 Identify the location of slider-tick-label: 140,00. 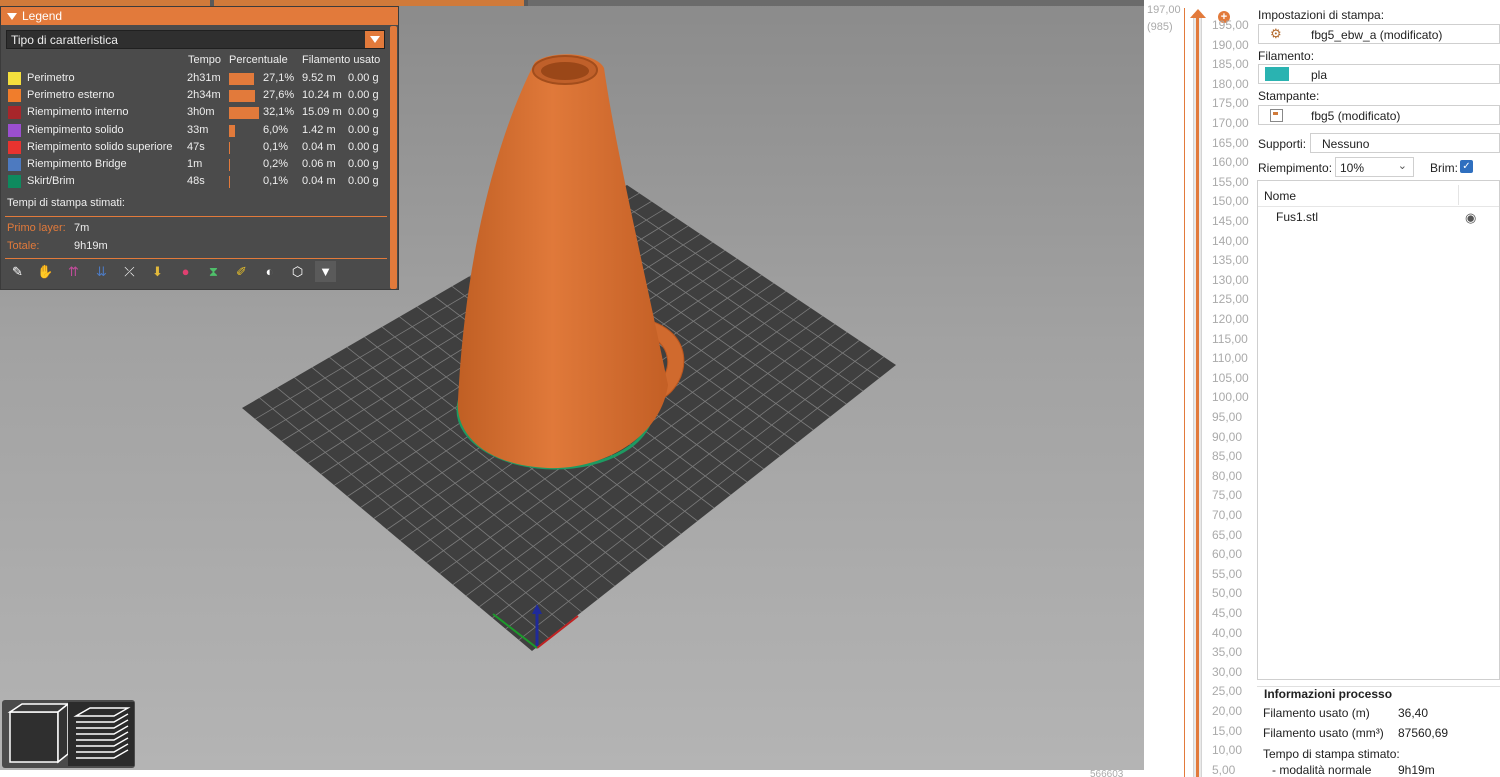
(1230, 240).